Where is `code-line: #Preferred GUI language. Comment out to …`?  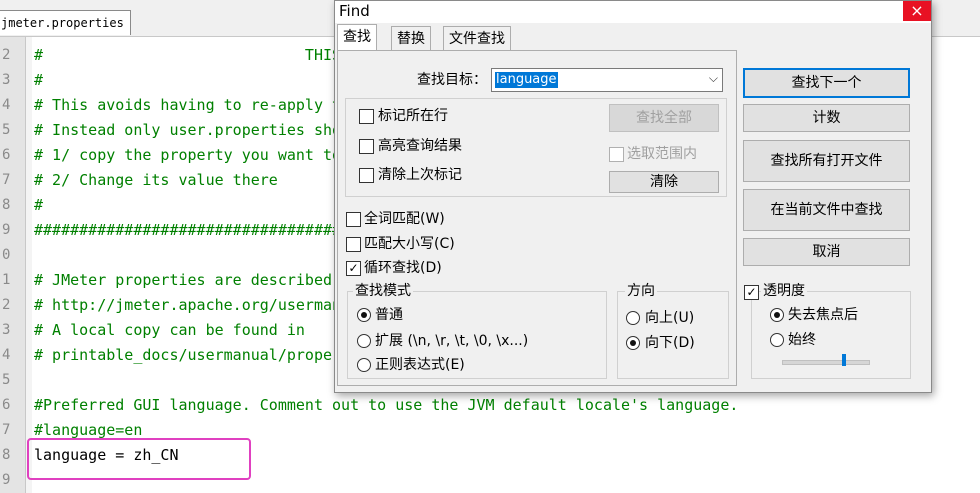 code-line: #Preferred GUI language. Comment out to … is located at coordinates (386, 405).